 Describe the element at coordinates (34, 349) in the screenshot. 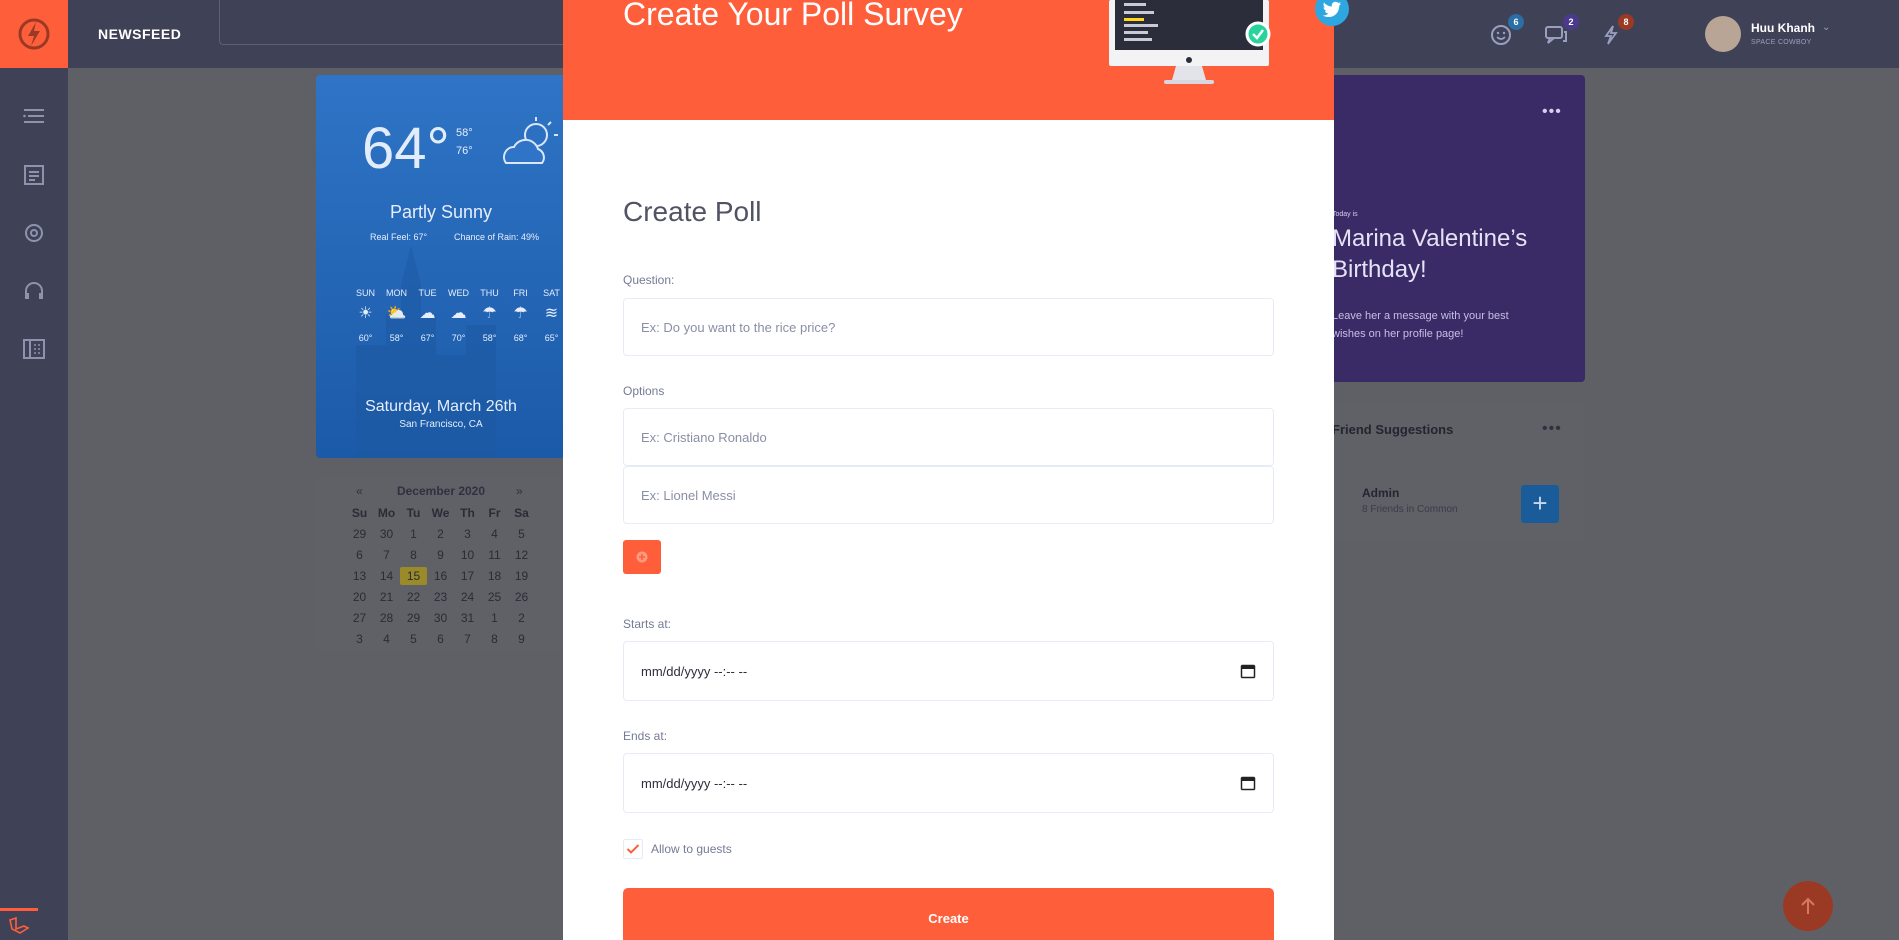

I see `manage-widgets-icon` at that location.